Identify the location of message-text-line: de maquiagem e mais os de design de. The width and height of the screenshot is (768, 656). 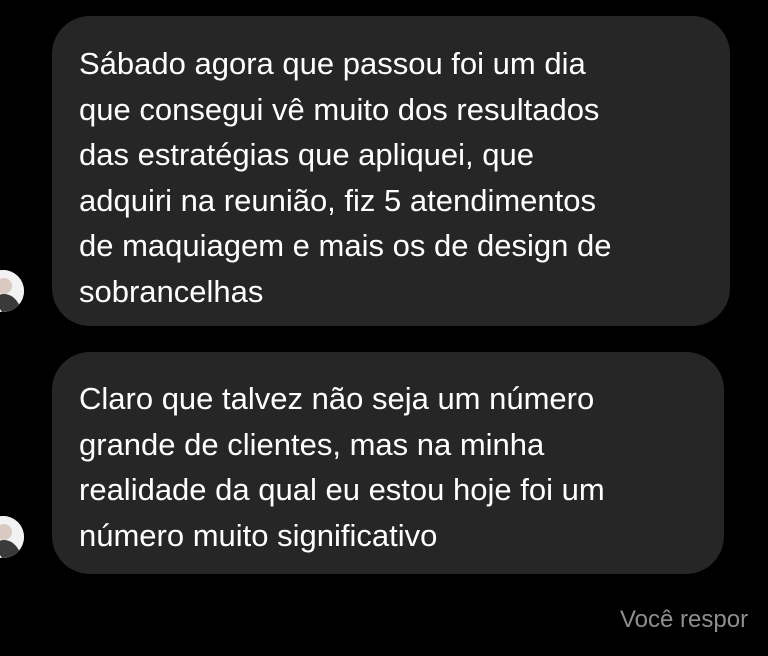
(345, 245).